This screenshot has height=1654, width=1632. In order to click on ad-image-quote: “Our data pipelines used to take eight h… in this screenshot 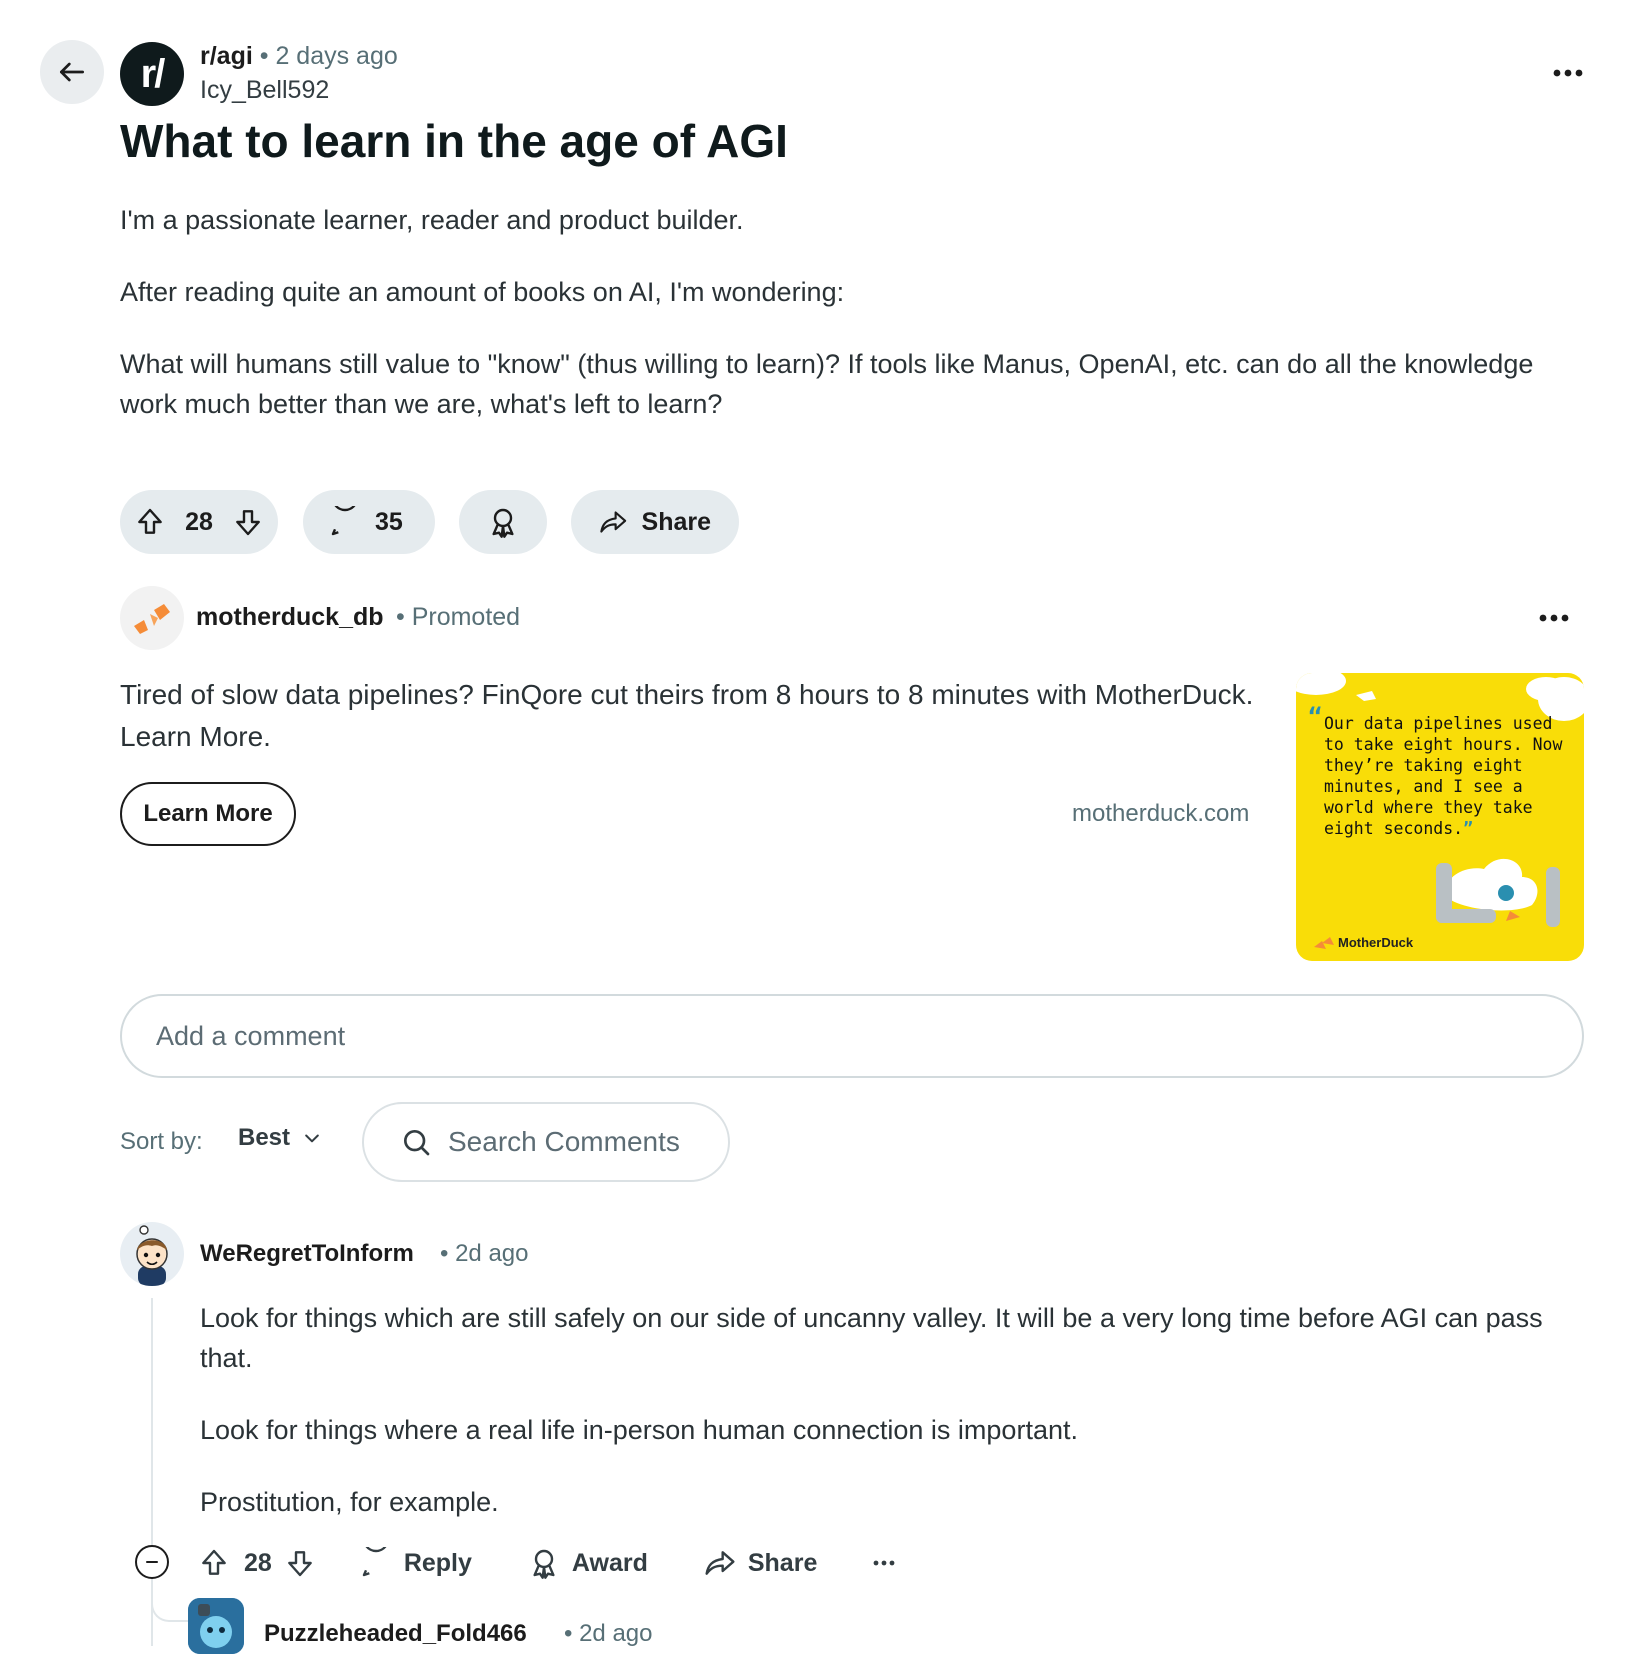, I will do `click(1443, 772)`.